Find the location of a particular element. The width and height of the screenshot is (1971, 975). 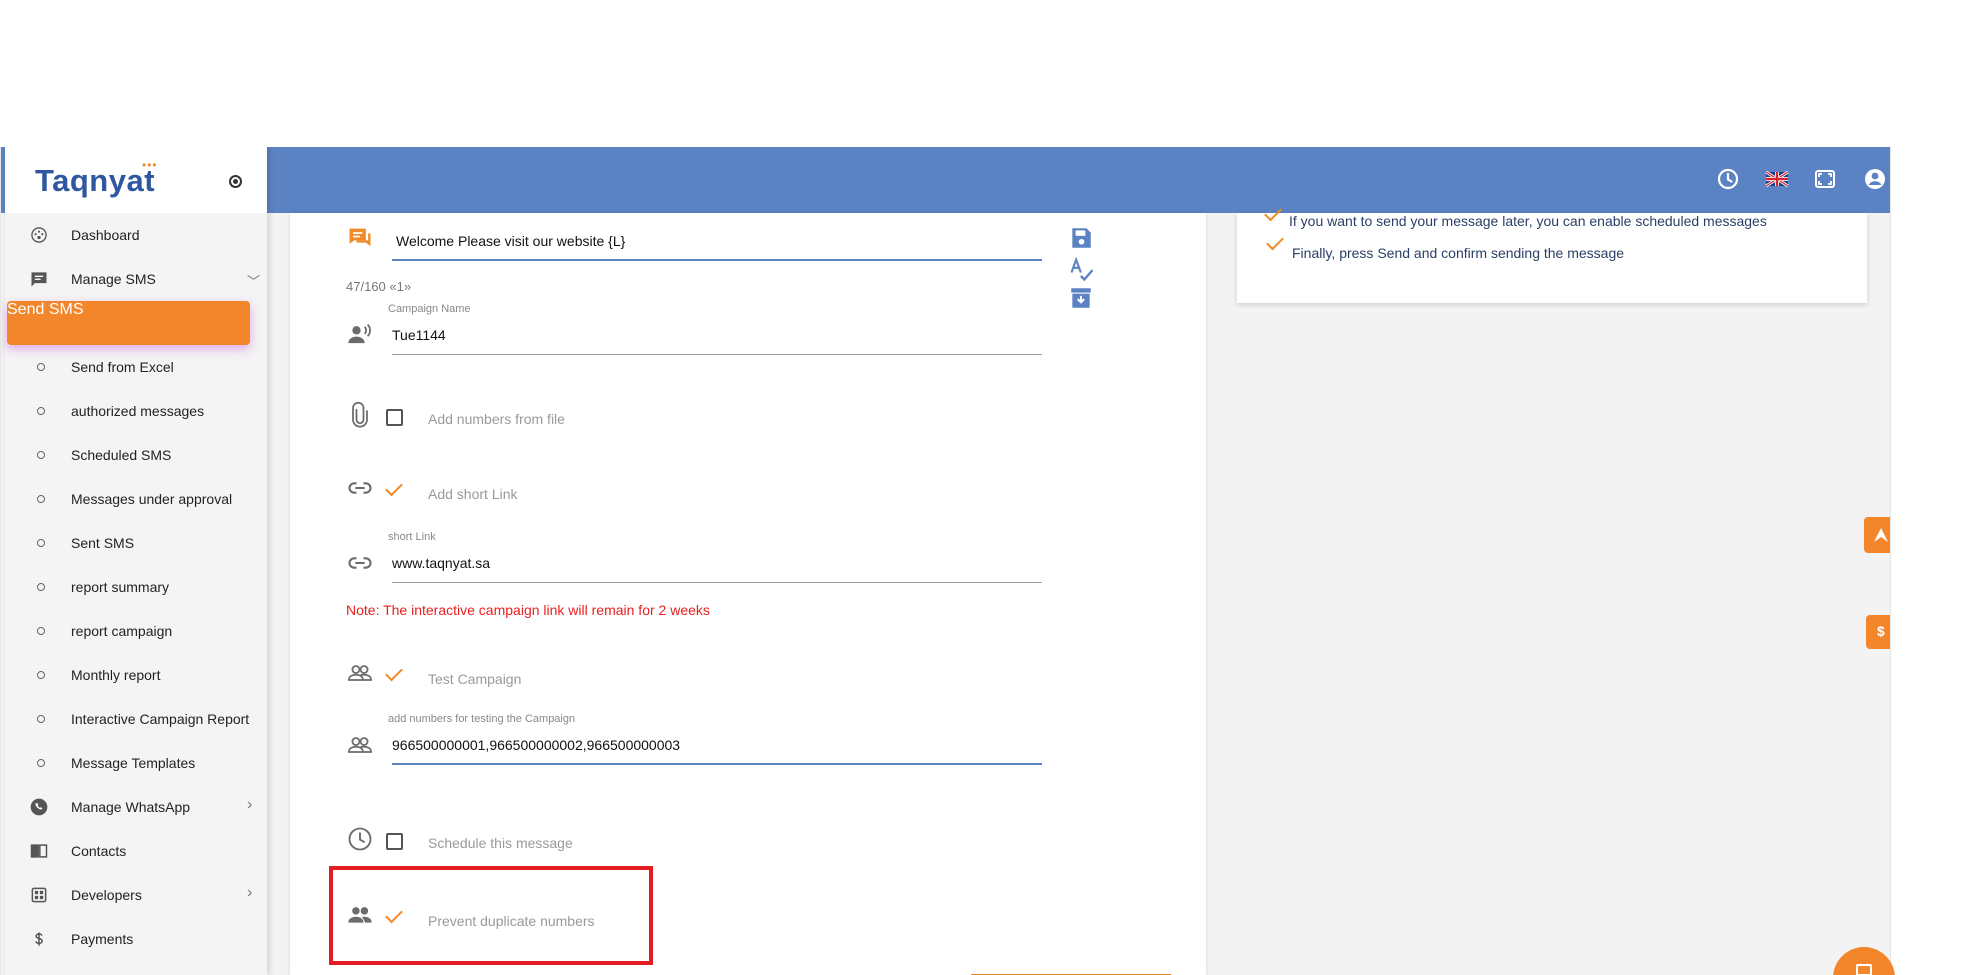

sidebar-item-label: Manage SMS is located at coordinates (113, 279).